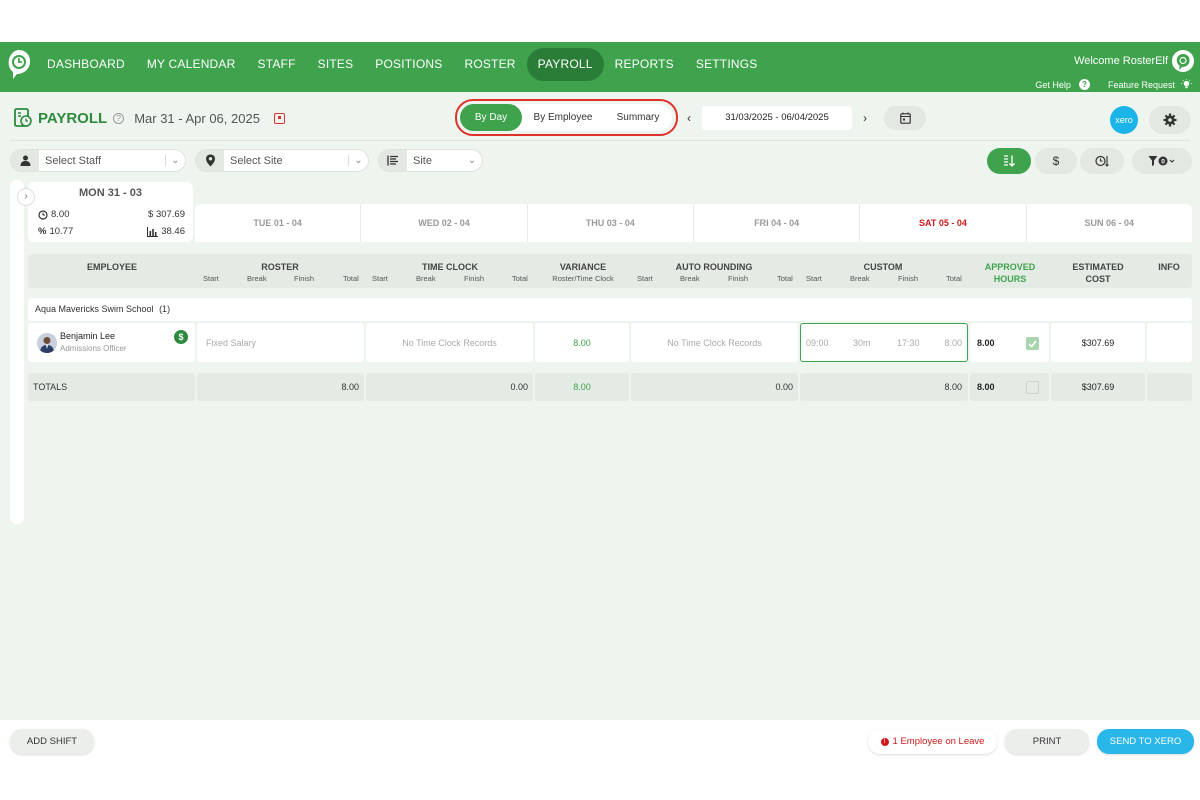 This screenshot has width=1200, height=800. Describe the element at coordinates (336, 64) in the screenshot. I see `nav-sites: SITES` at that location.